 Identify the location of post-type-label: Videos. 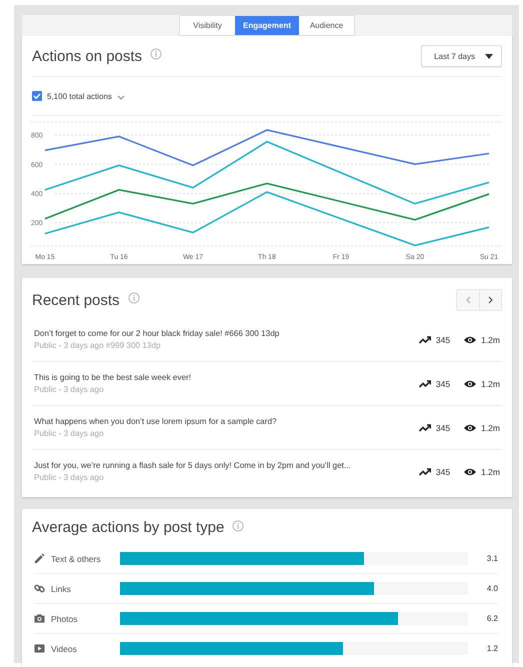
(64, 649).